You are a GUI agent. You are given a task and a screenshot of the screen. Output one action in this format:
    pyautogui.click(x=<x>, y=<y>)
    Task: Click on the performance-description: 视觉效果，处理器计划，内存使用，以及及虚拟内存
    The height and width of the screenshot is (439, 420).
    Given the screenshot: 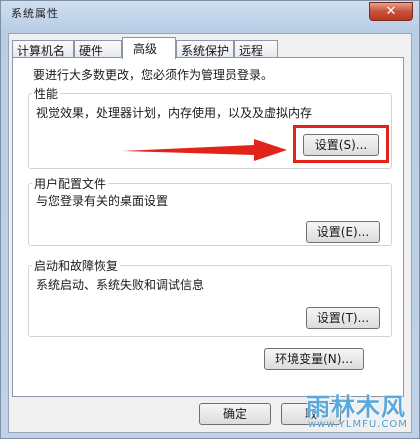 What is the action you would take?
    pyautogui.click(x=174, y=113)
    